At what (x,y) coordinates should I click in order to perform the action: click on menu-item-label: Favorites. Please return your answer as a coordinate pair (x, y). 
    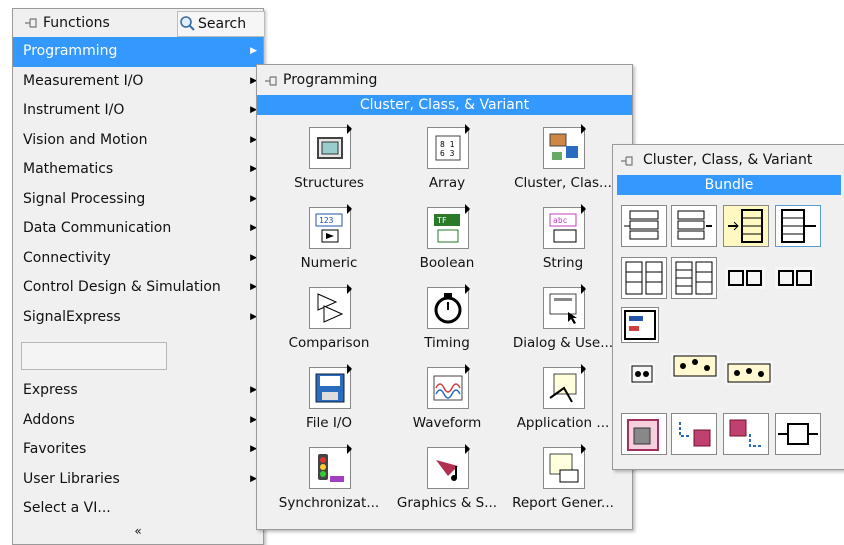
    Looking at the image, I should click on (55, 449).